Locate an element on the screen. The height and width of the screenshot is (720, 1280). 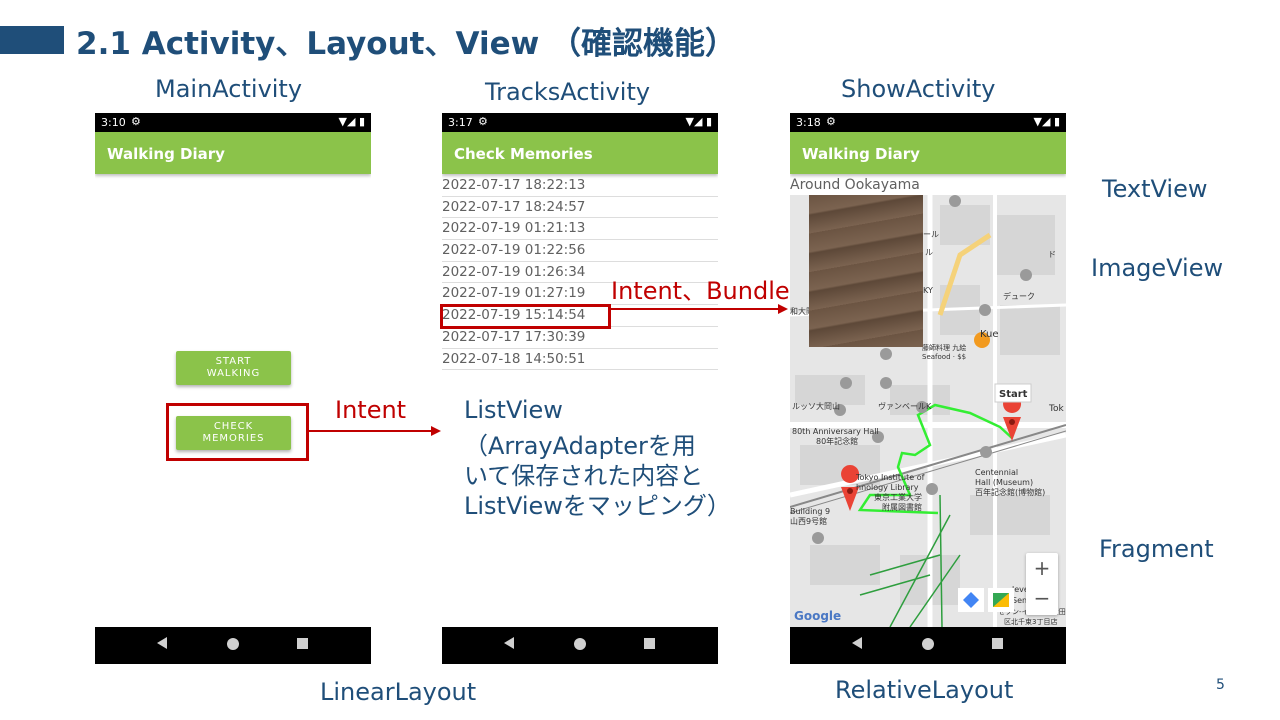
list-item: 2022-07-19 01:21:13 is located at coordinates (580, 229).